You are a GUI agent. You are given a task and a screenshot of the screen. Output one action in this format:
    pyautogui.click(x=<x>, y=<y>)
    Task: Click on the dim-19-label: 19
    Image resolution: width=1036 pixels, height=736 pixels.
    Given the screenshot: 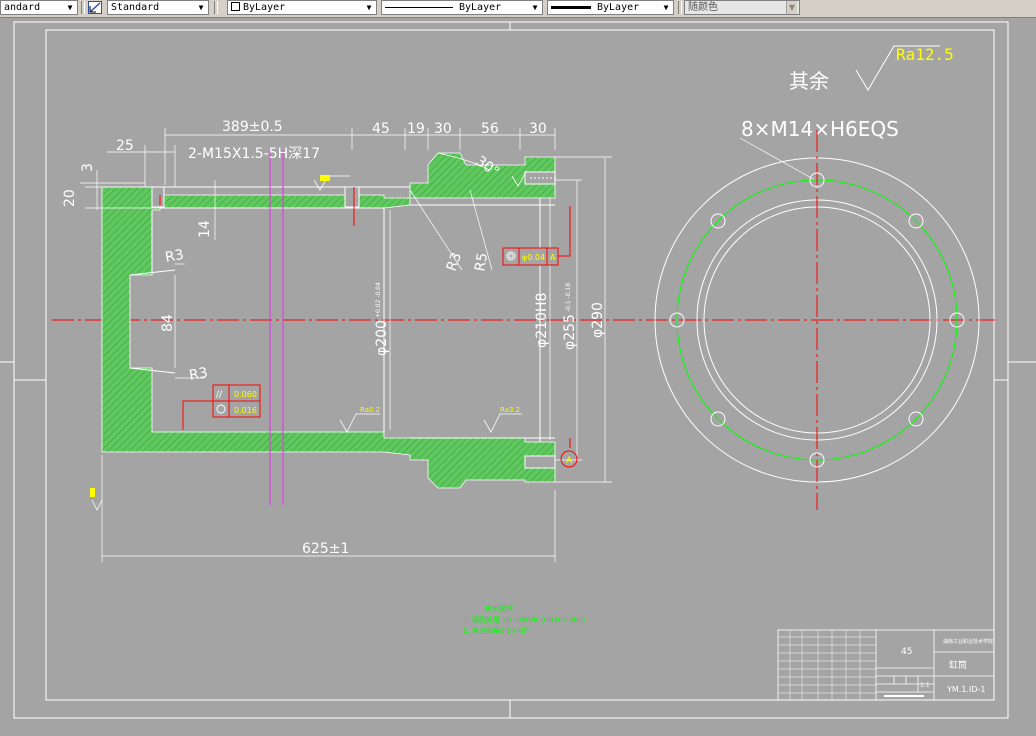 What is the action you would take?
    pyautogui.click(x=416, y=129)
    